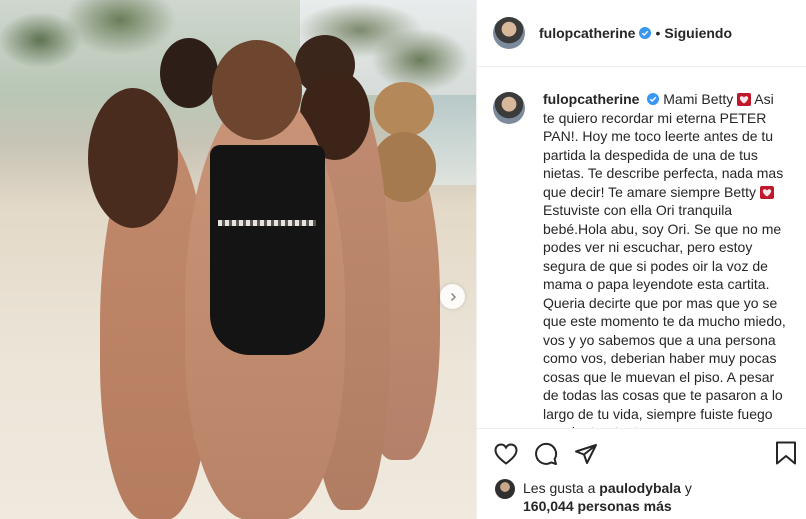 The width and height of the screenshot is (806, 519). What do you see at coordinates (505, 489) in the screenshot?
I see `liker-avatar` at bounding box center [505, 489].